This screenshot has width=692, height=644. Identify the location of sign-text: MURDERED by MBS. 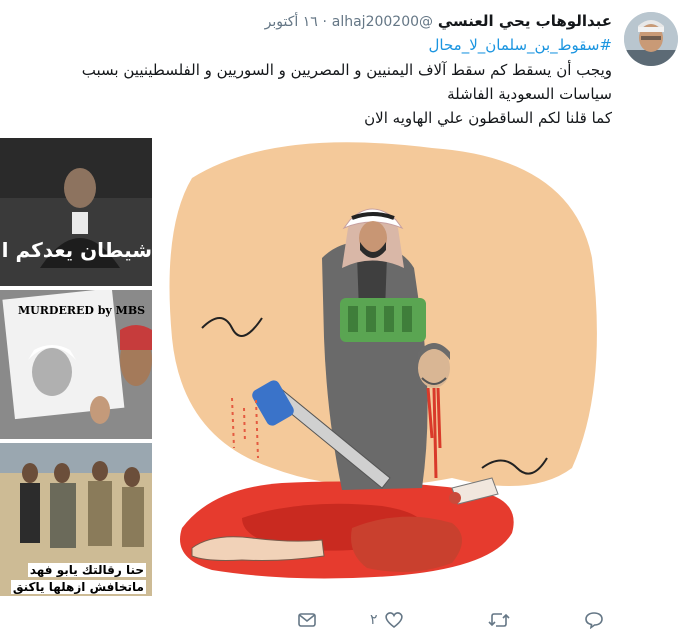
(82, 310).